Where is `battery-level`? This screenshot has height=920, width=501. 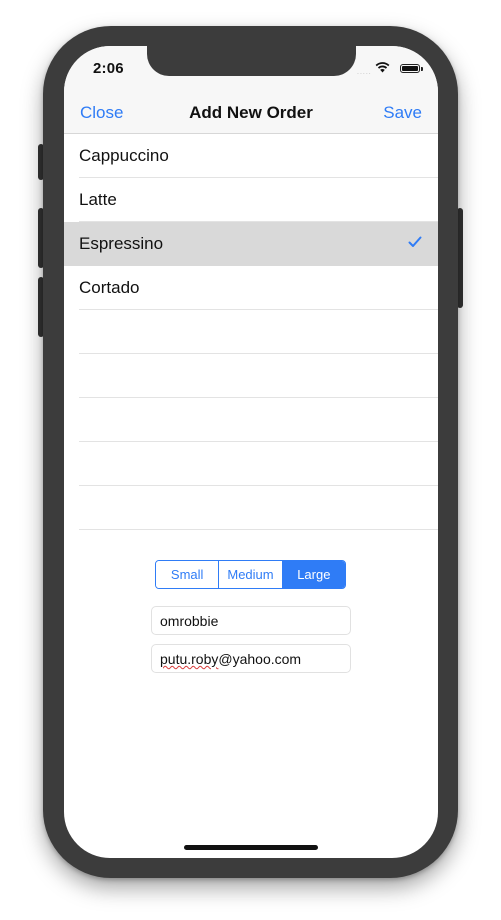
battery-level is located at coordinates (410, 68).